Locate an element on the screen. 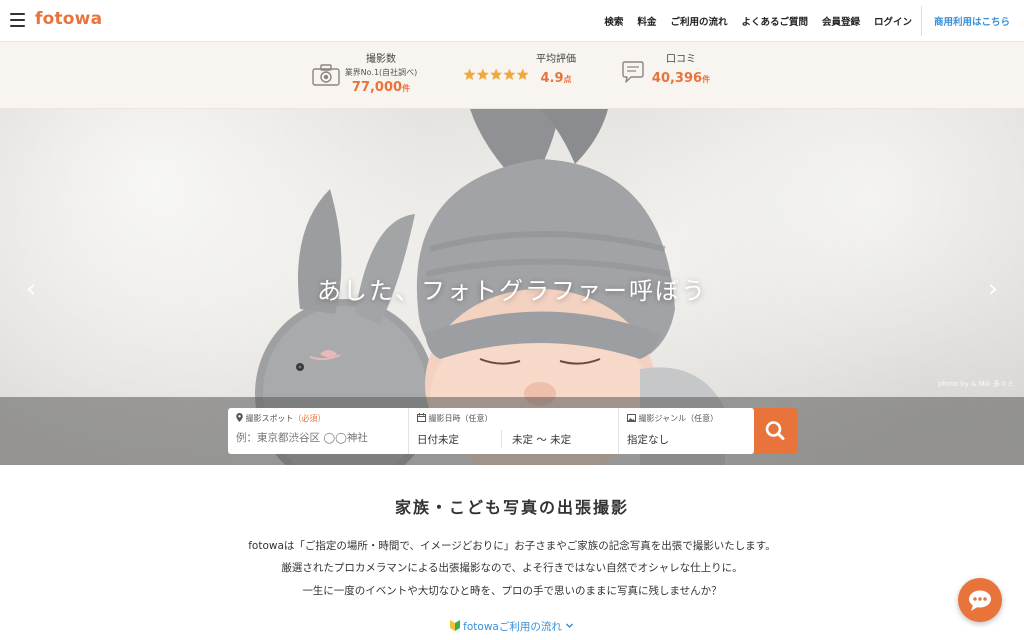 The width and height of the screenshot is (1024, 640). business-use-link: 商用利用はこちら is located at coordinates (972, 21).